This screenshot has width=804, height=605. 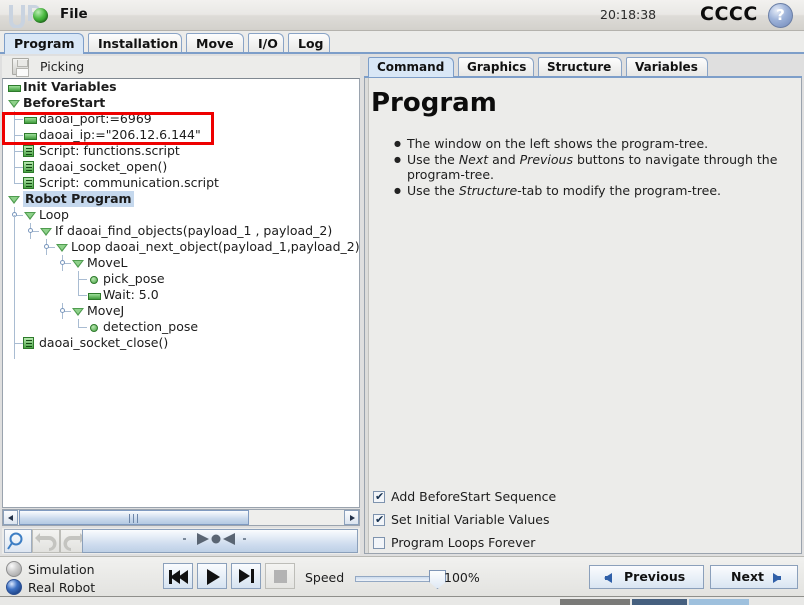 What do you see at coordinates (246, 576) in the screenshot?
I see `step-forward-button` at bounding box center [246, 576].